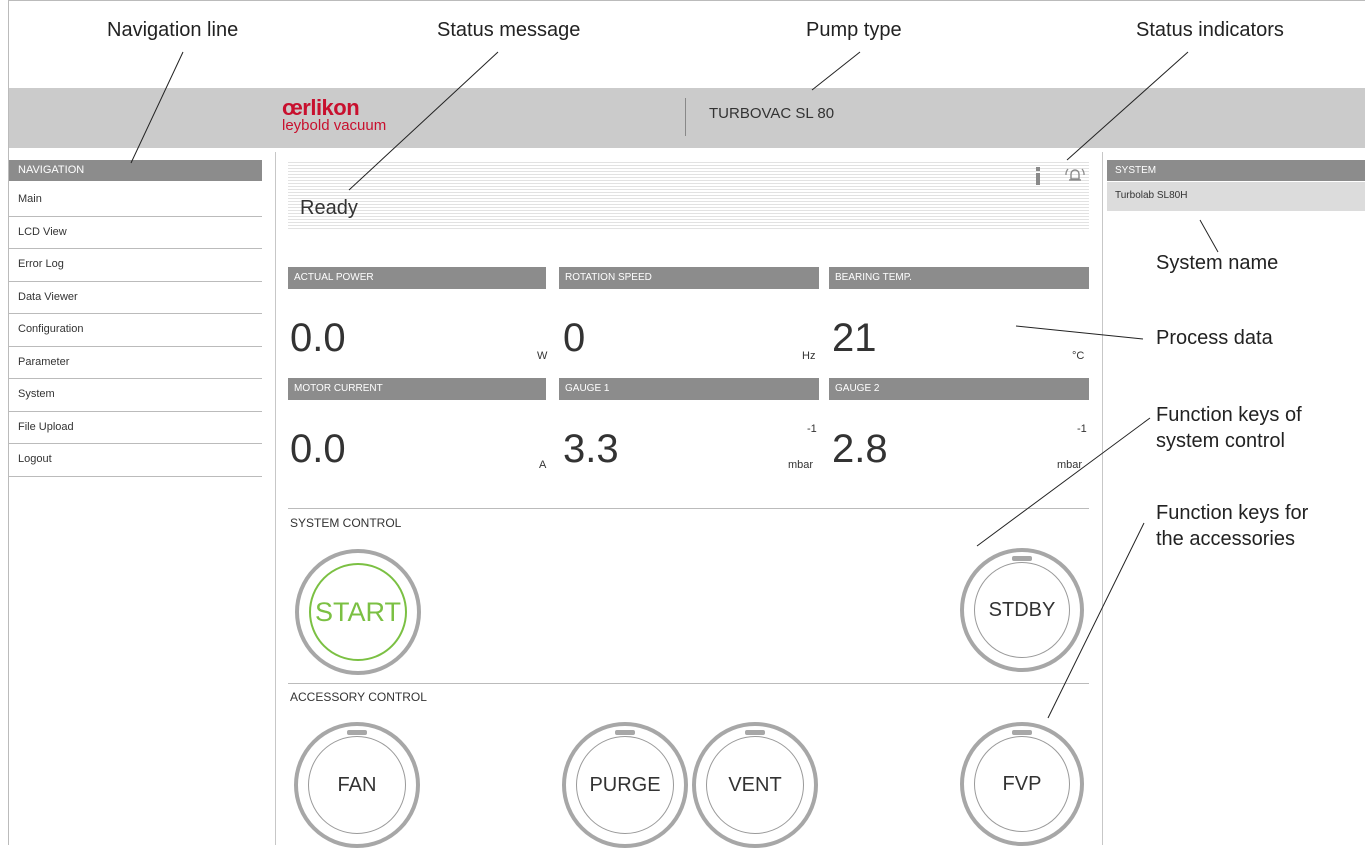  What do you see at coordinates (417, 389) in the screenshot?
I see `motor-current-label: MOTOR CURRENT` at bounding box center [417, 389].